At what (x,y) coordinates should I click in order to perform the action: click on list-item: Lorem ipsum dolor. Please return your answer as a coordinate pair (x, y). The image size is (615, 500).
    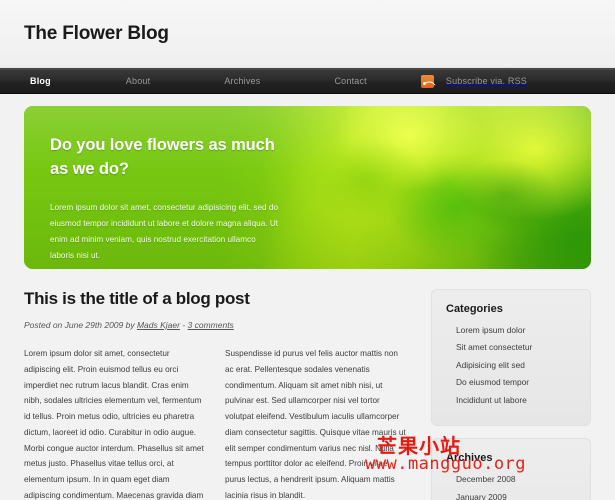
    Looking at the image, I should click on (511, 330).